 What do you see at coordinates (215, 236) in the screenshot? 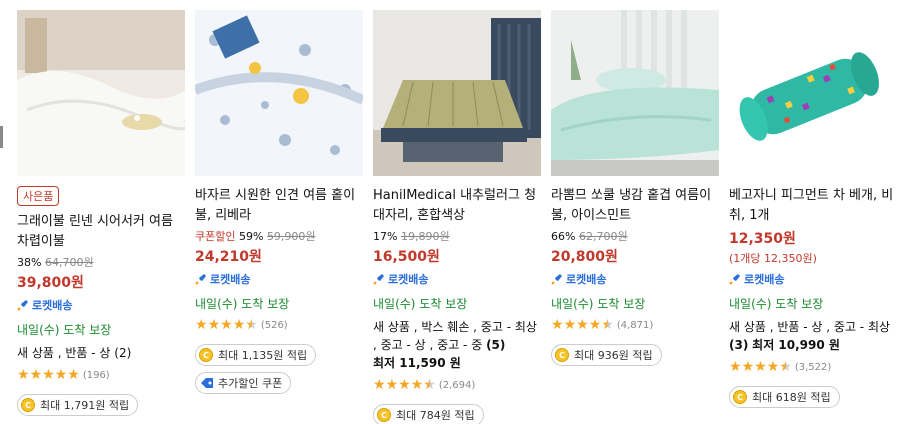
I see `coupon-discount-label: 쿠폰할인` at bounding box center [215, 236].